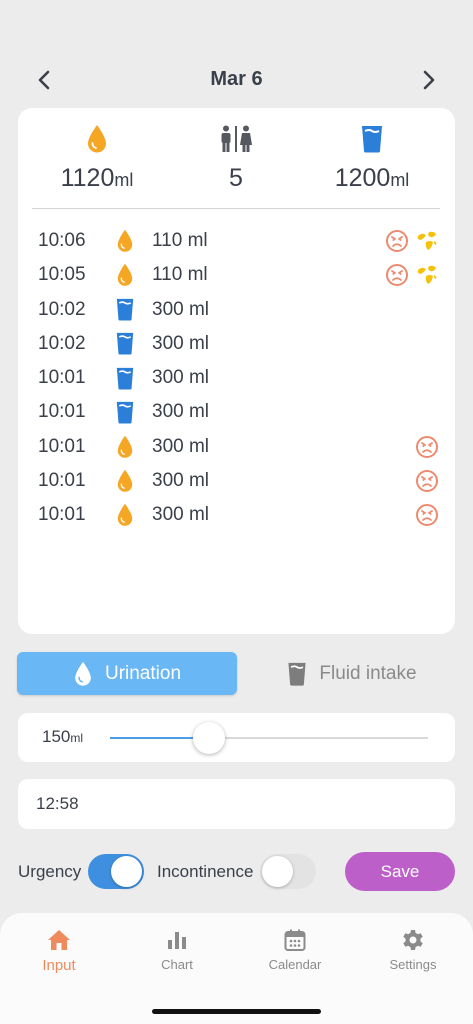 This screenshot has height=1024, width=473. Describe the element at coordinates (413, 949) in the screenshot. I see `tab-settings: Settings` at that location.